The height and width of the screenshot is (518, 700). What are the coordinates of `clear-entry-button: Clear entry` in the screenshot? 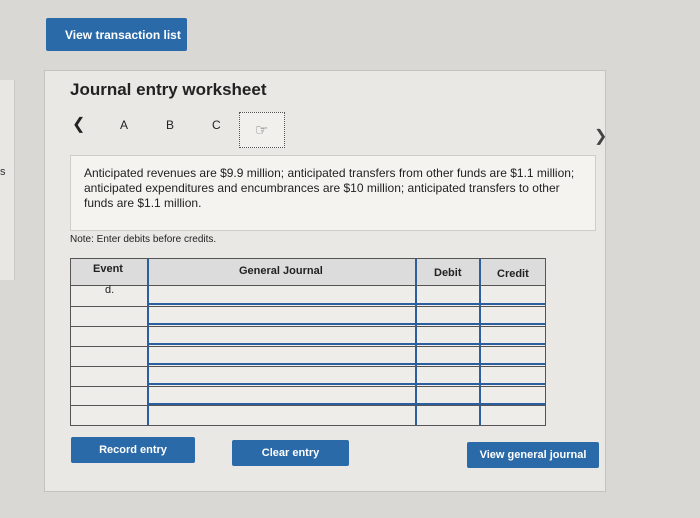 It's located at (290, 453).